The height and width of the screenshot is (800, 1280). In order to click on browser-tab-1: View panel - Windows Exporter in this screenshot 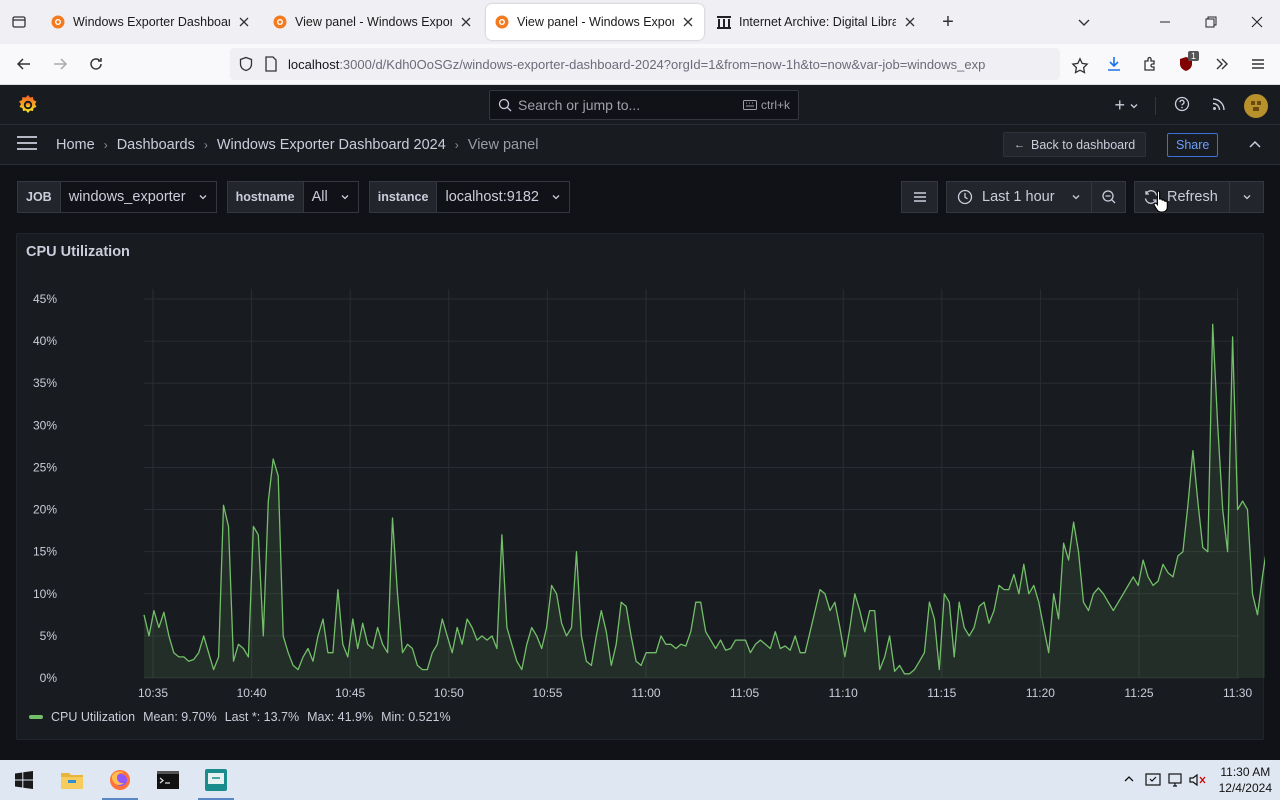, I will do `click(373, 22)`.